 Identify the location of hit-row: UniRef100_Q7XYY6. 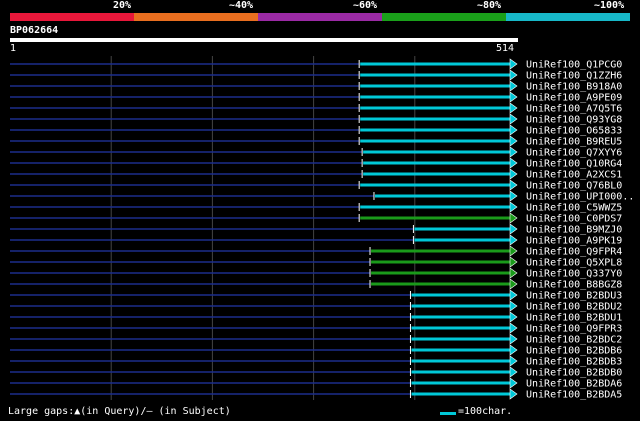
(316, 152).